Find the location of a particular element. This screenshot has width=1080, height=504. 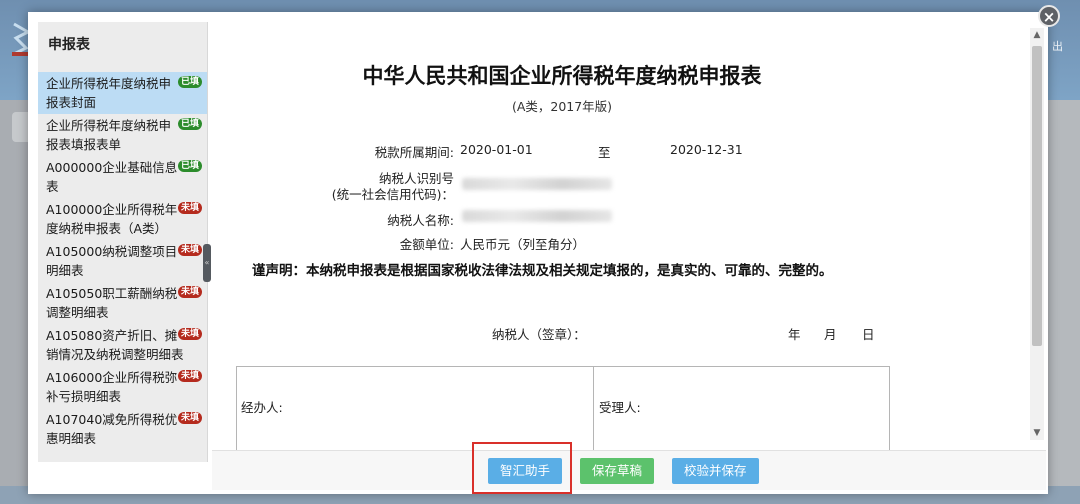

sidebar-item: 未填 A105050职工薪酬纳税调整明细表 is located at coordinates (122, 303).